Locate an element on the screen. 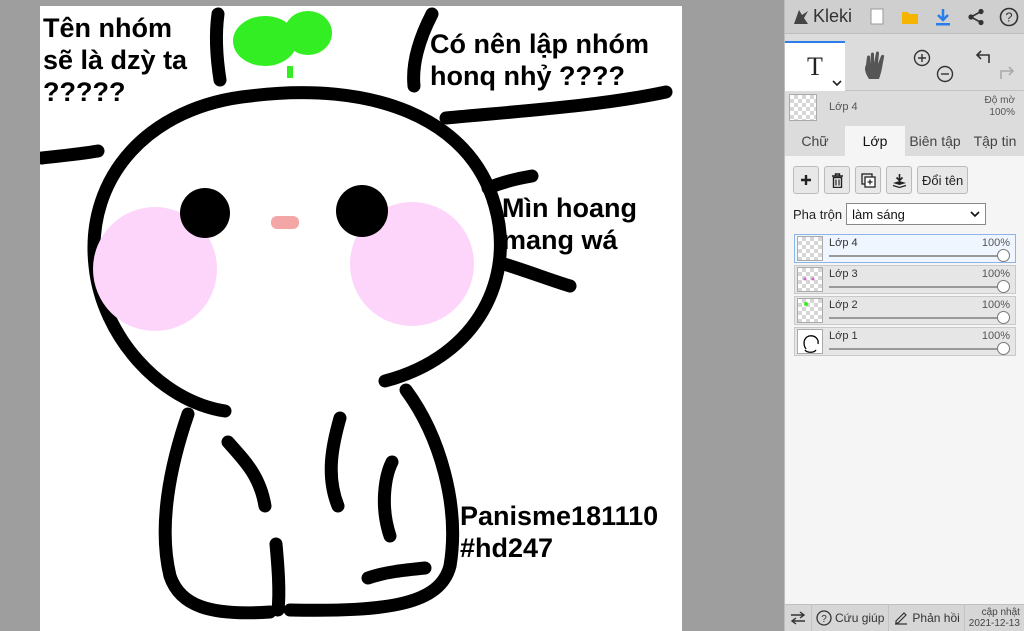 The image size is (1024, 631). layer-name: Lớp 4 is located at coordinates (843, 243).